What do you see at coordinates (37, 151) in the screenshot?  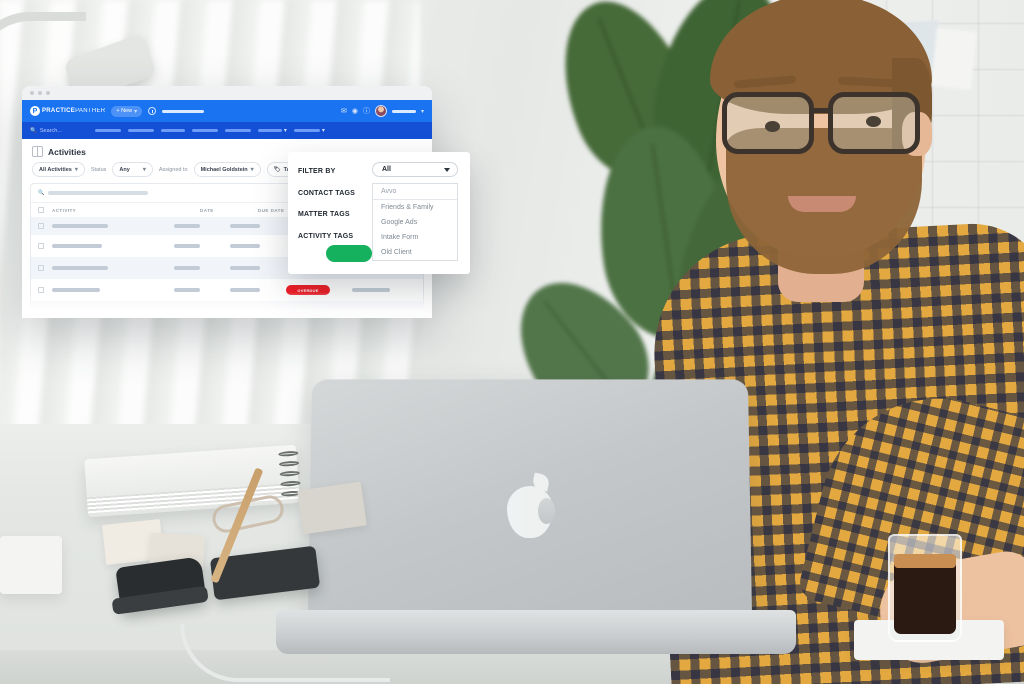 I see `activities-icon` at bounding box center [37, 151].